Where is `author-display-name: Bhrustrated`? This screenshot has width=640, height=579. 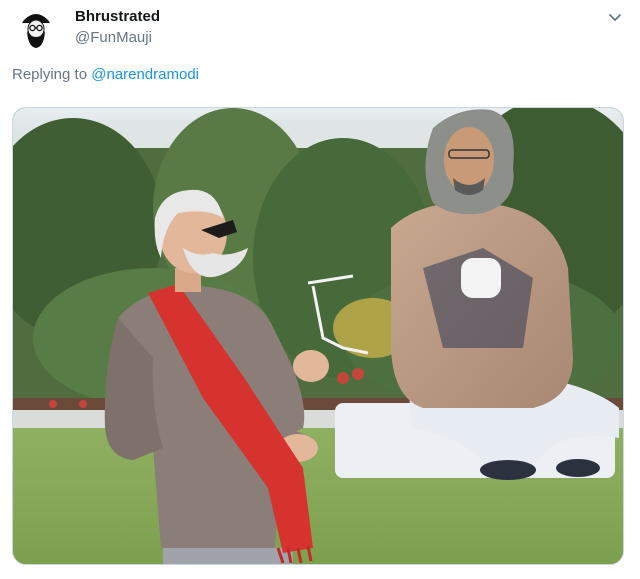 author-display-name: Bhrustrated is located at coordinates (117, 17).